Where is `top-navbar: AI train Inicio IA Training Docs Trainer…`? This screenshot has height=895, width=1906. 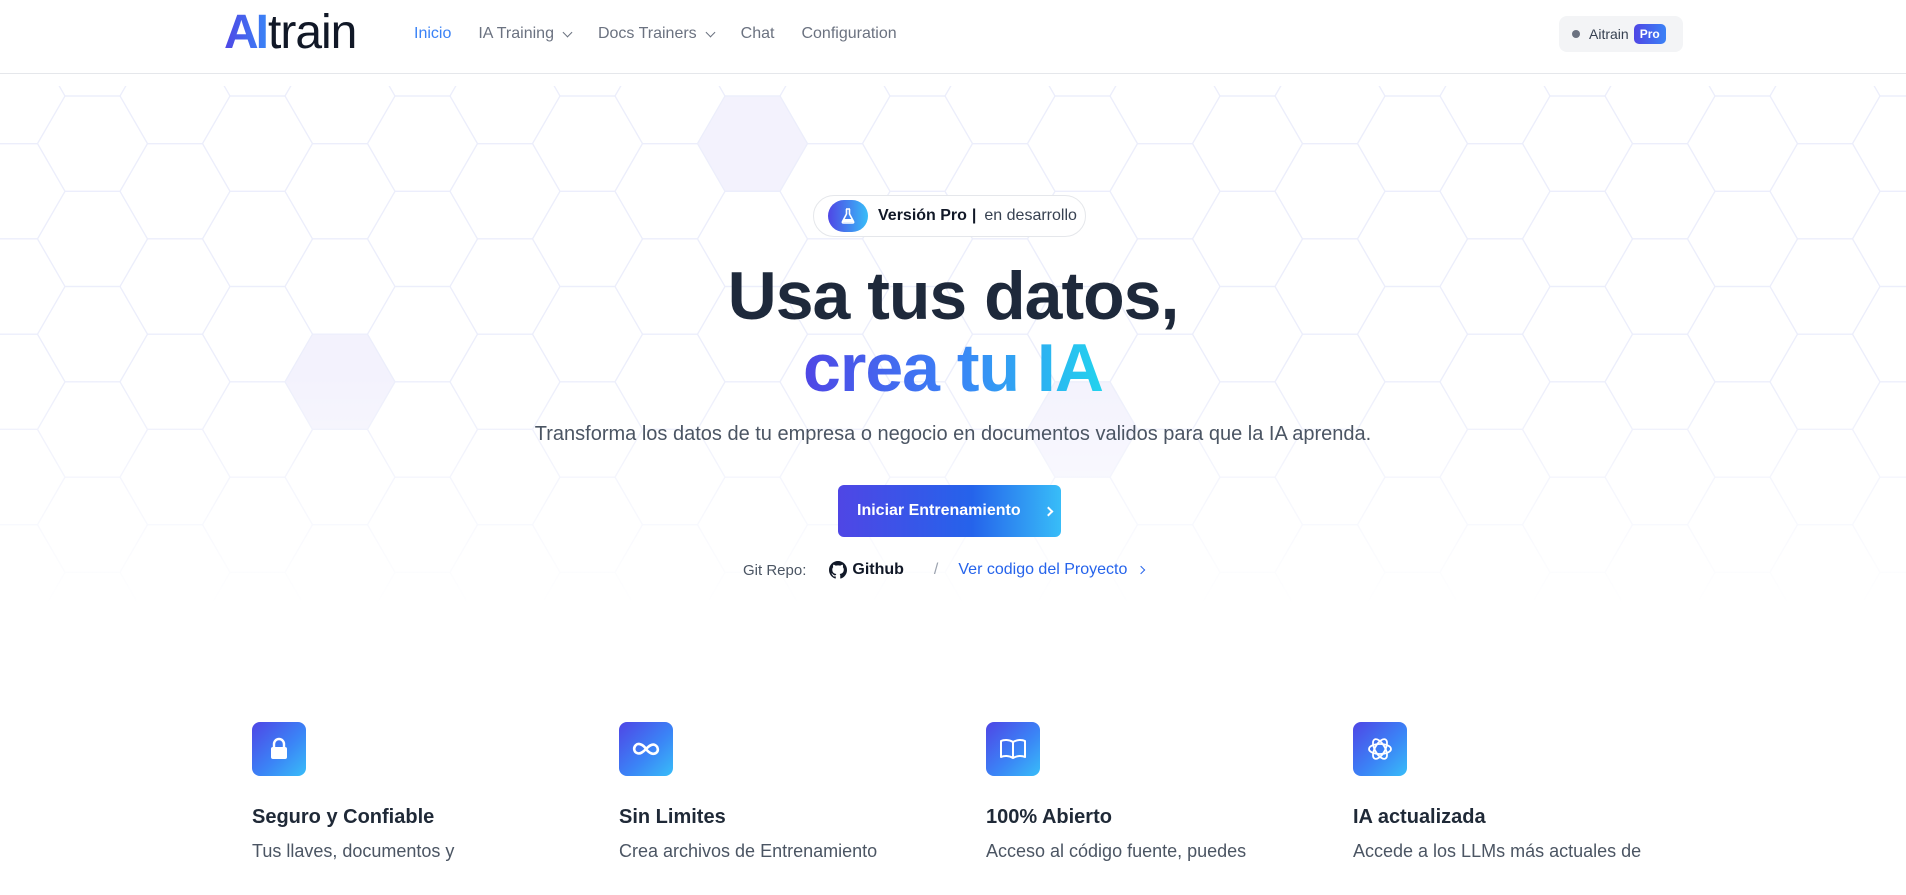 top-navbar: AI train Inicio IA Training Docs Trainer… is located at coordinates (953, 37).